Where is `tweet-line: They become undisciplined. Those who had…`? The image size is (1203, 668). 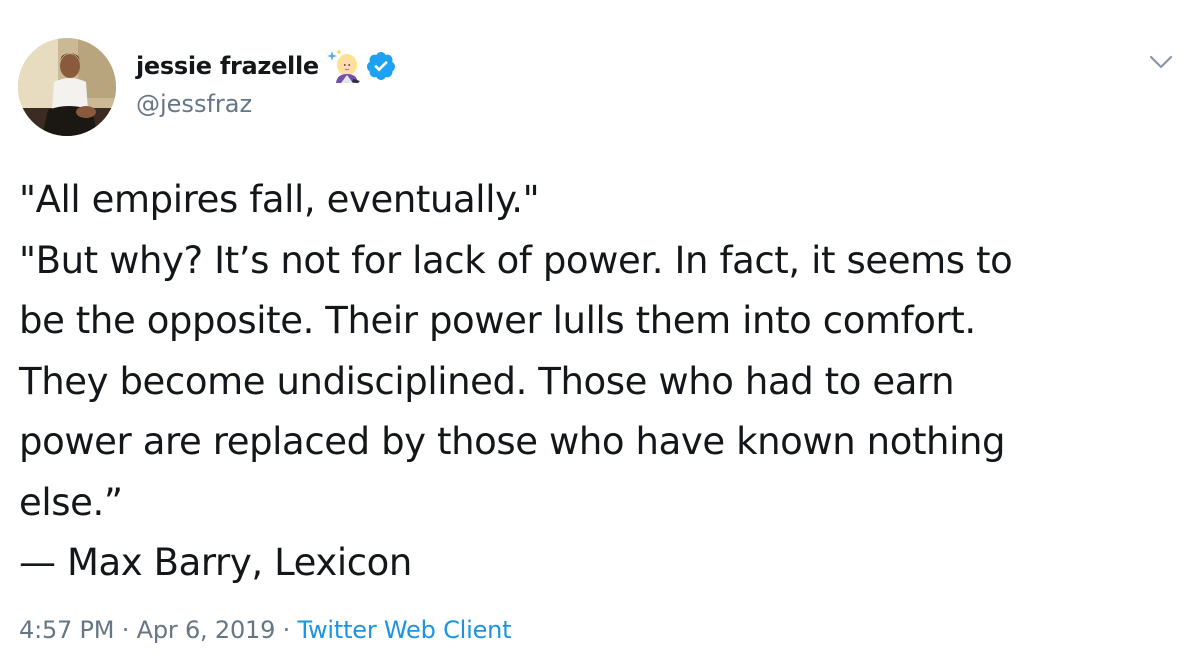
tweet-line: They become undisciplined. Those who had… is located at coordinates (487, 381).